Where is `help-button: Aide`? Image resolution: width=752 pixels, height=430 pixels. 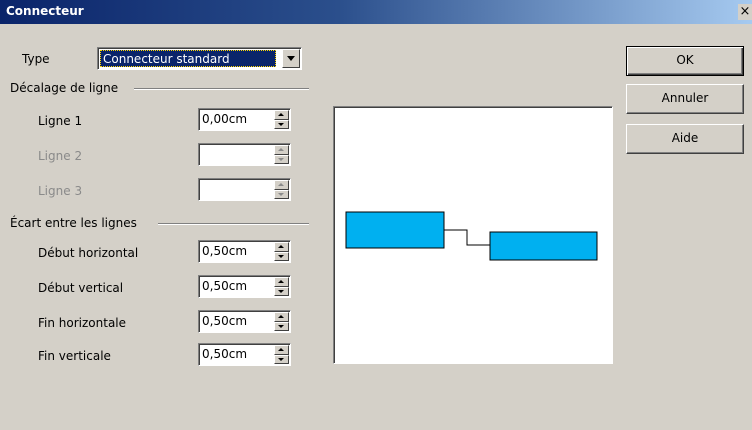 help-button: Aide is located at coordinates (685, 139).